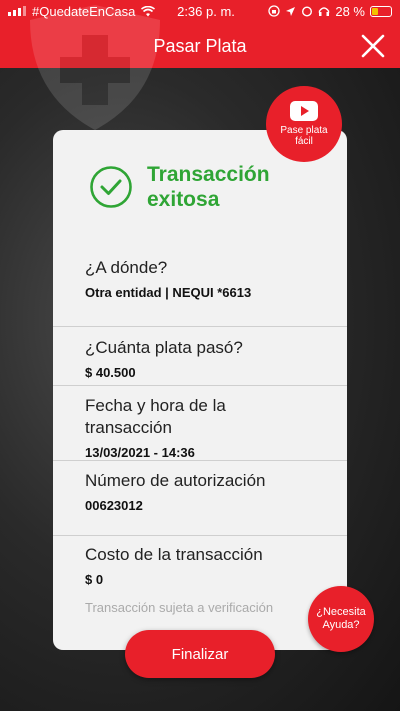 The width and height of the screenshot is (400, 711). What do you see at coordinates (179, 607) in the screenshot?
I see `verification-note: Transacción sujeta a verificación` at bounding box center [179, 607].